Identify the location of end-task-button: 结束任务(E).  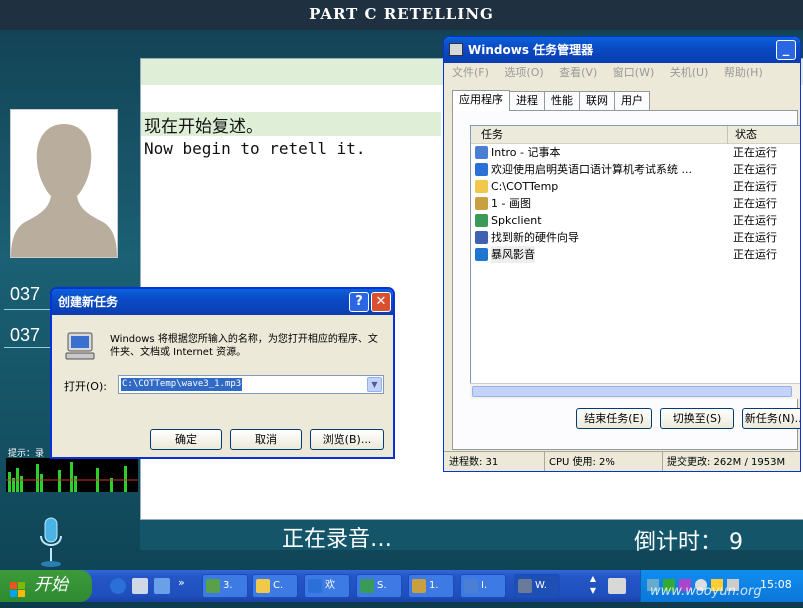
(614, 418).